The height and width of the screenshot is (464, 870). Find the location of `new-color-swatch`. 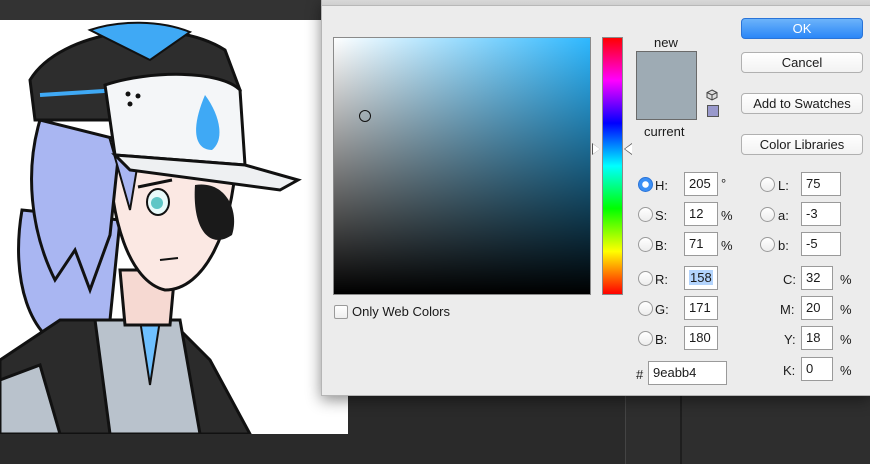

new-color-swatch is located at coordinates (666, 69).